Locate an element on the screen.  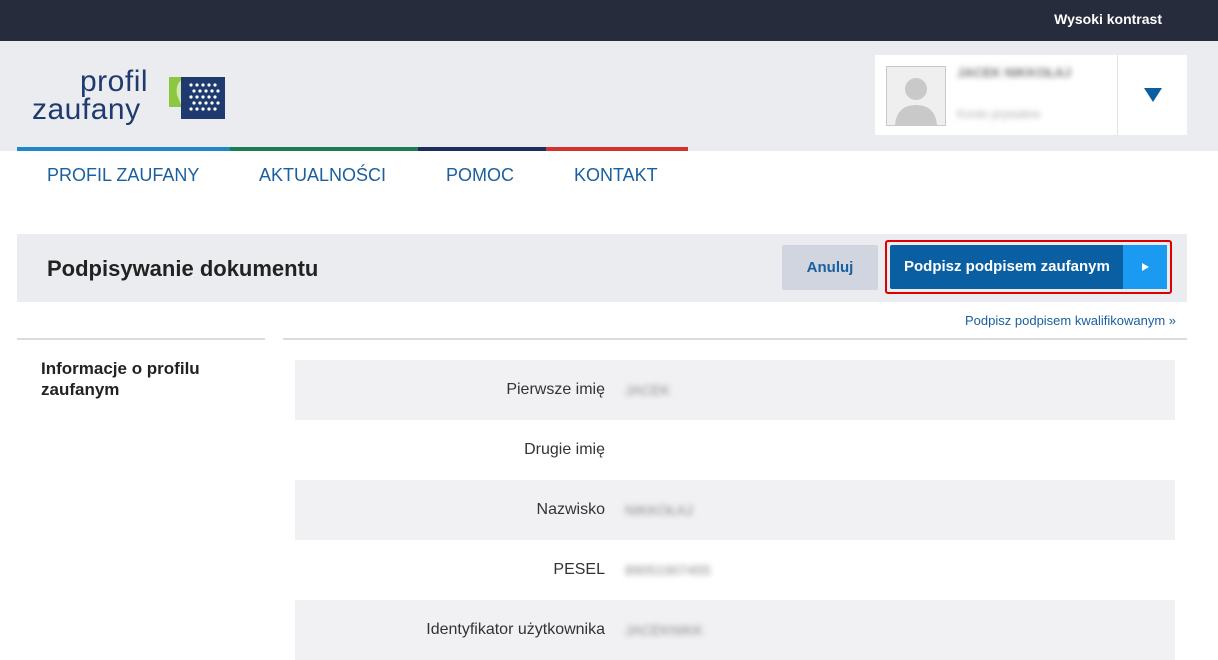
sign-button-highlight: Podpisz podpisem zaufanym is located at coordinates (1028, 267).